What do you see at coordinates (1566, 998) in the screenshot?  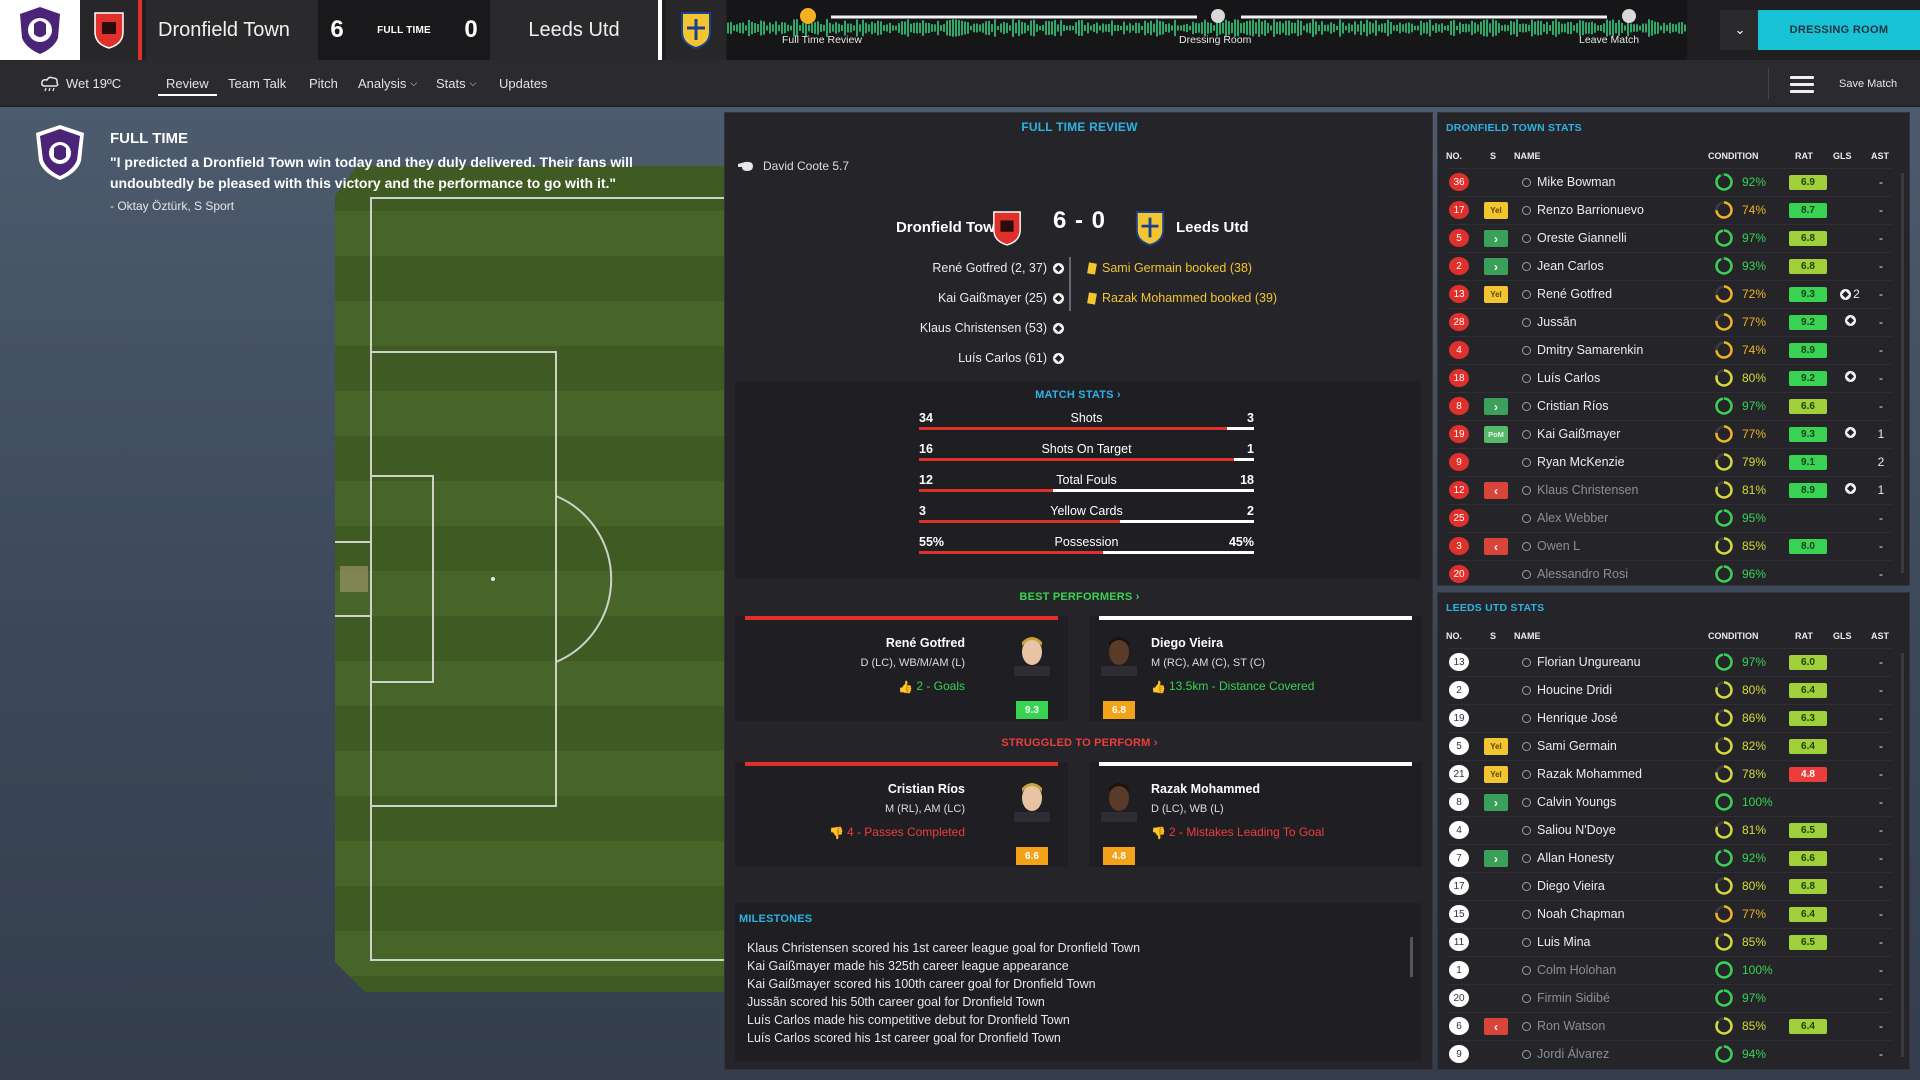 I see `player-name: Firmin Sidibé` at bounding box center [1566, 998].